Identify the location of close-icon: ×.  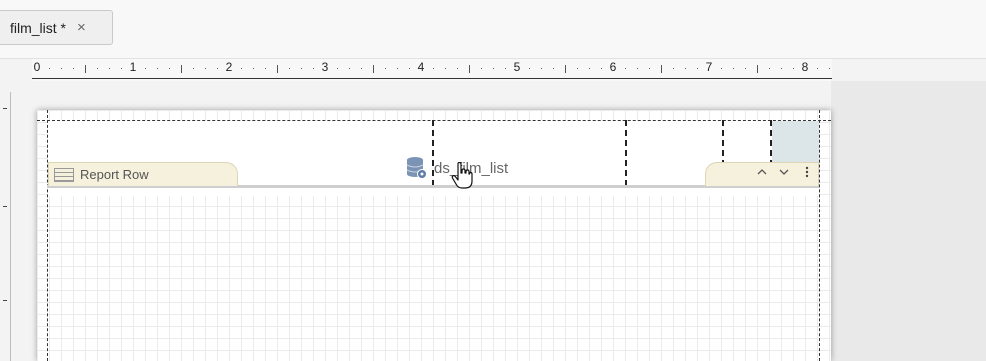
(81, 27).